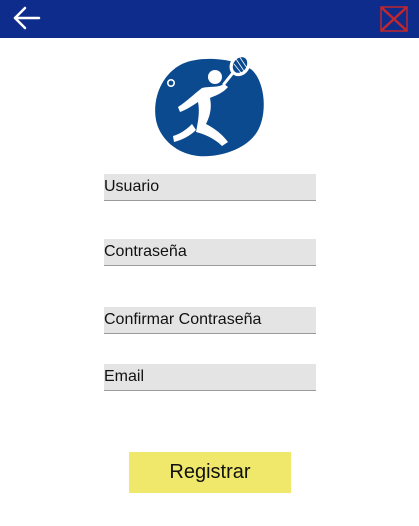 The width and height of the screenshot is (419, 526). I want to click on confirm-password-placeholder: Confirmar Contraseña, so click(183, 319).